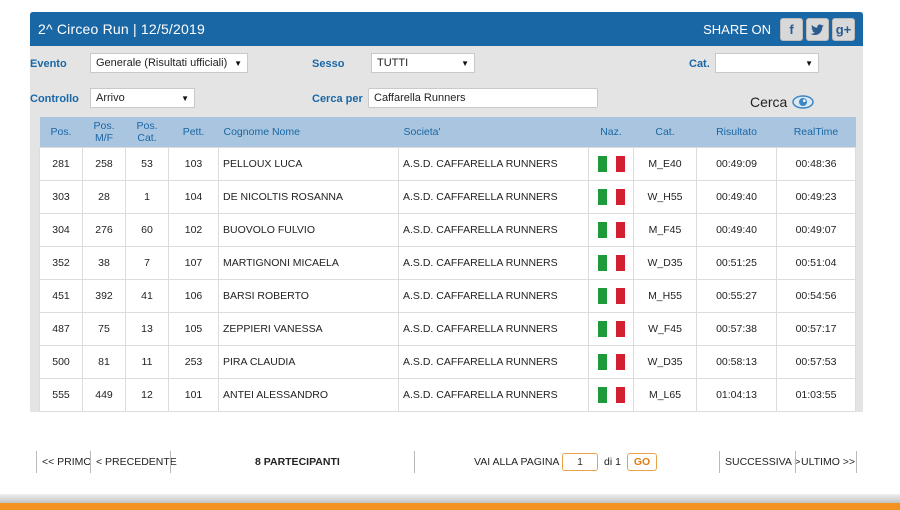  What do you see at coordinates (736, 395) in the screenshot?
I see `cell-risultato: 01:04:13` at bounding box center [736, 395].